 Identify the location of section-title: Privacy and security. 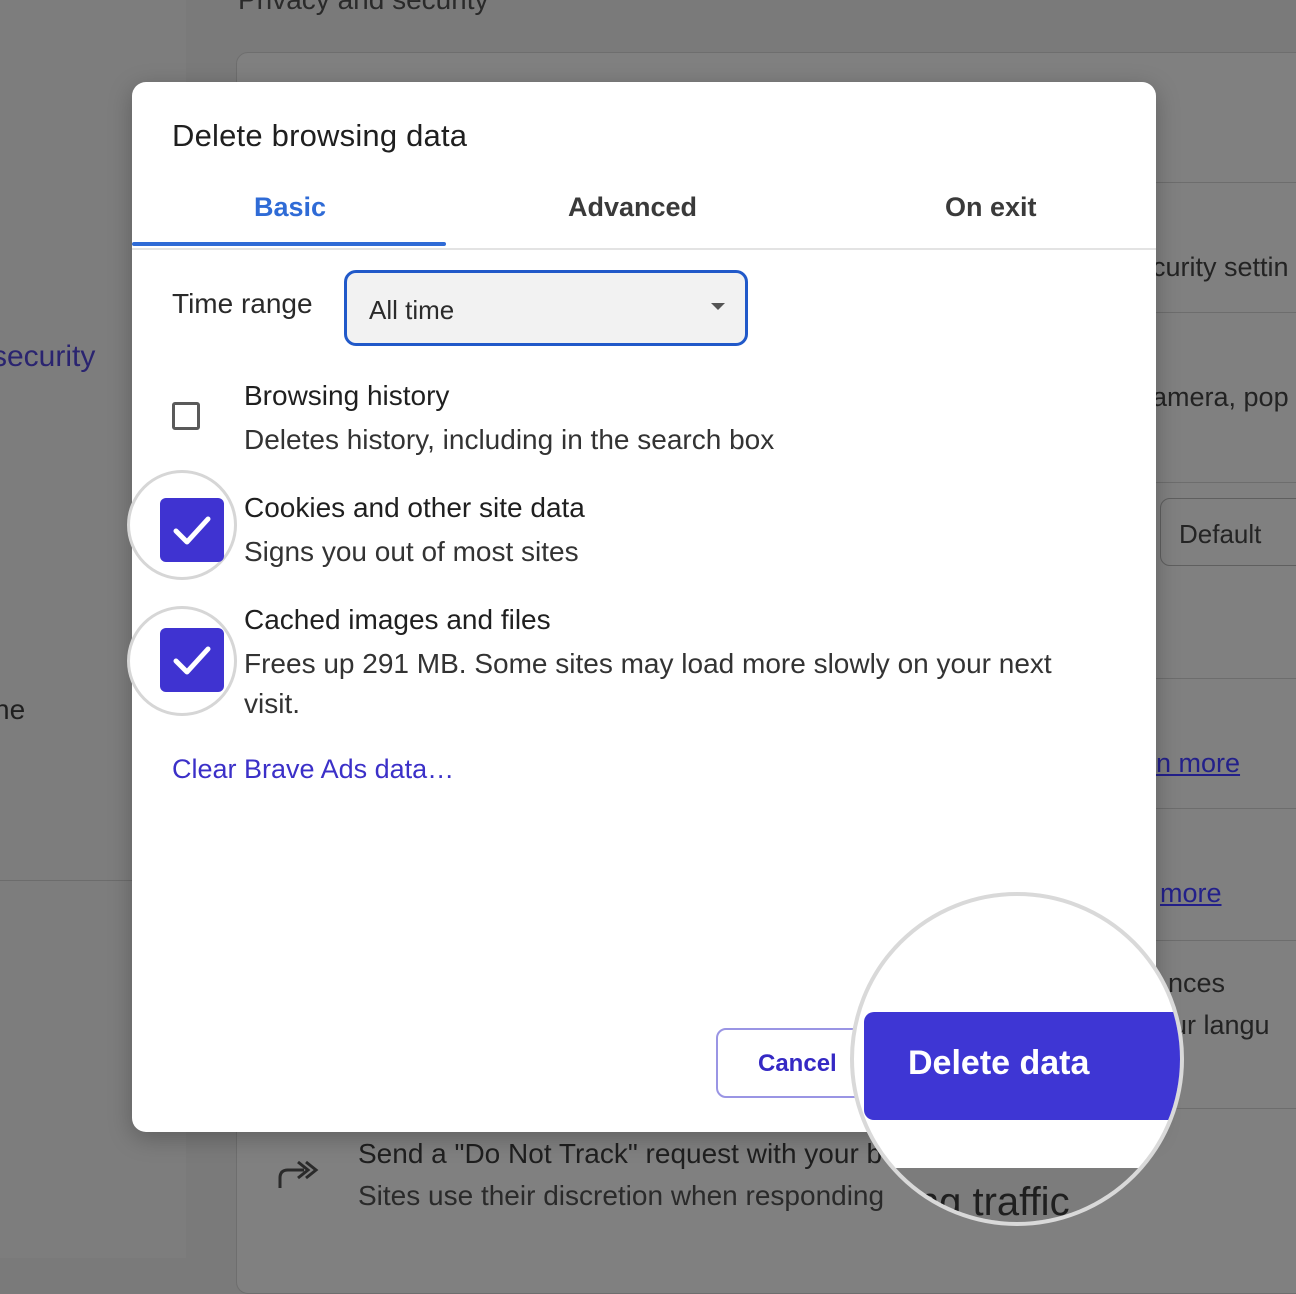
(363, 8).